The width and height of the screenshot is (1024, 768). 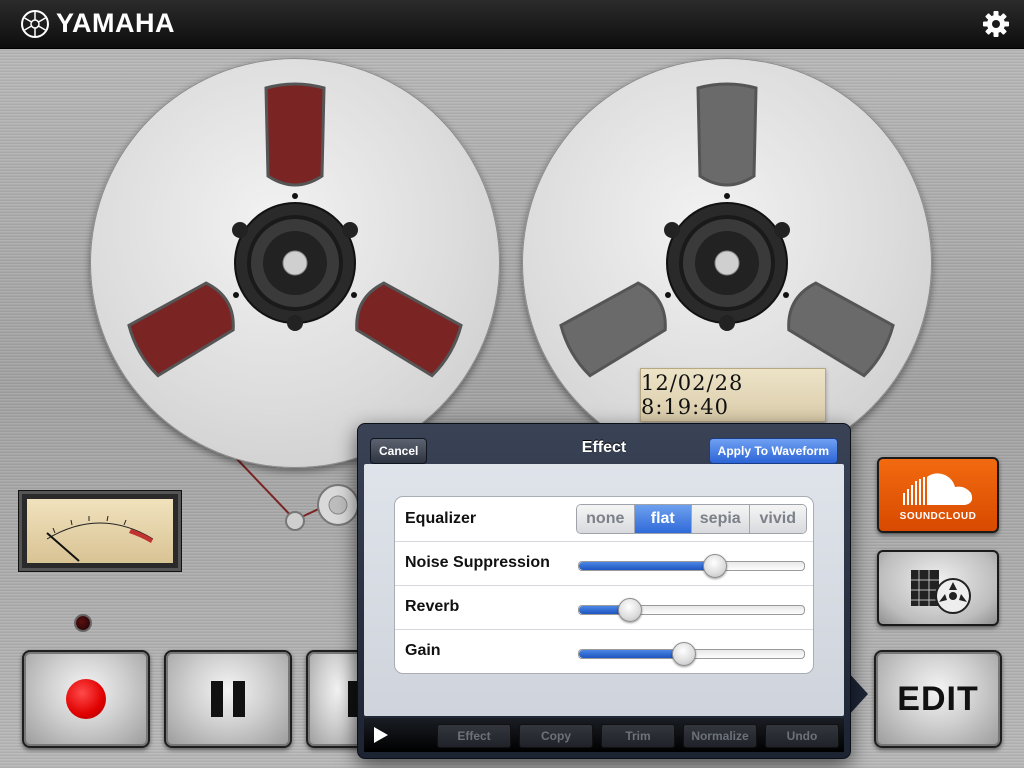 What do you see at coordinates (858, 694) in the screenshot?
I see `popover-arrow` at bounding box center [858, 694].